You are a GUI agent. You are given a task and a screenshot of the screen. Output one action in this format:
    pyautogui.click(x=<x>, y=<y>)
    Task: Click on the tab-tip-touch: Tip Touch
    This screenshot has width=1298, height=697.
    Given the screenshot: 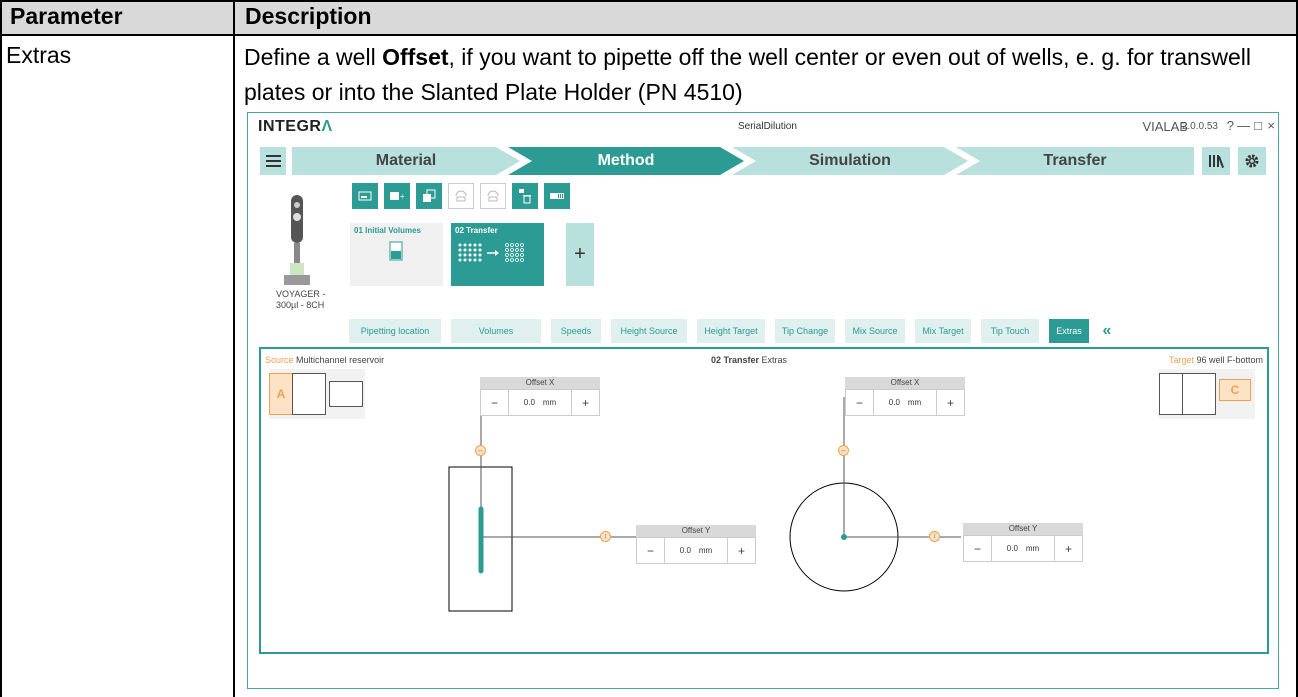 What is the action you would take?
    pyautogui.click(x=1010, y=331)
    